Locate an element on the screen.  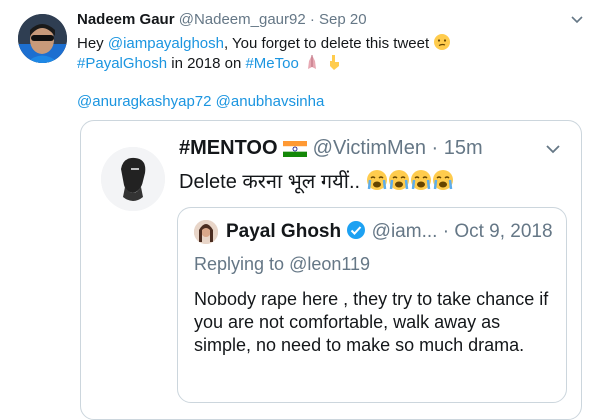
nested-avatar is located at coordinates (206, 232).